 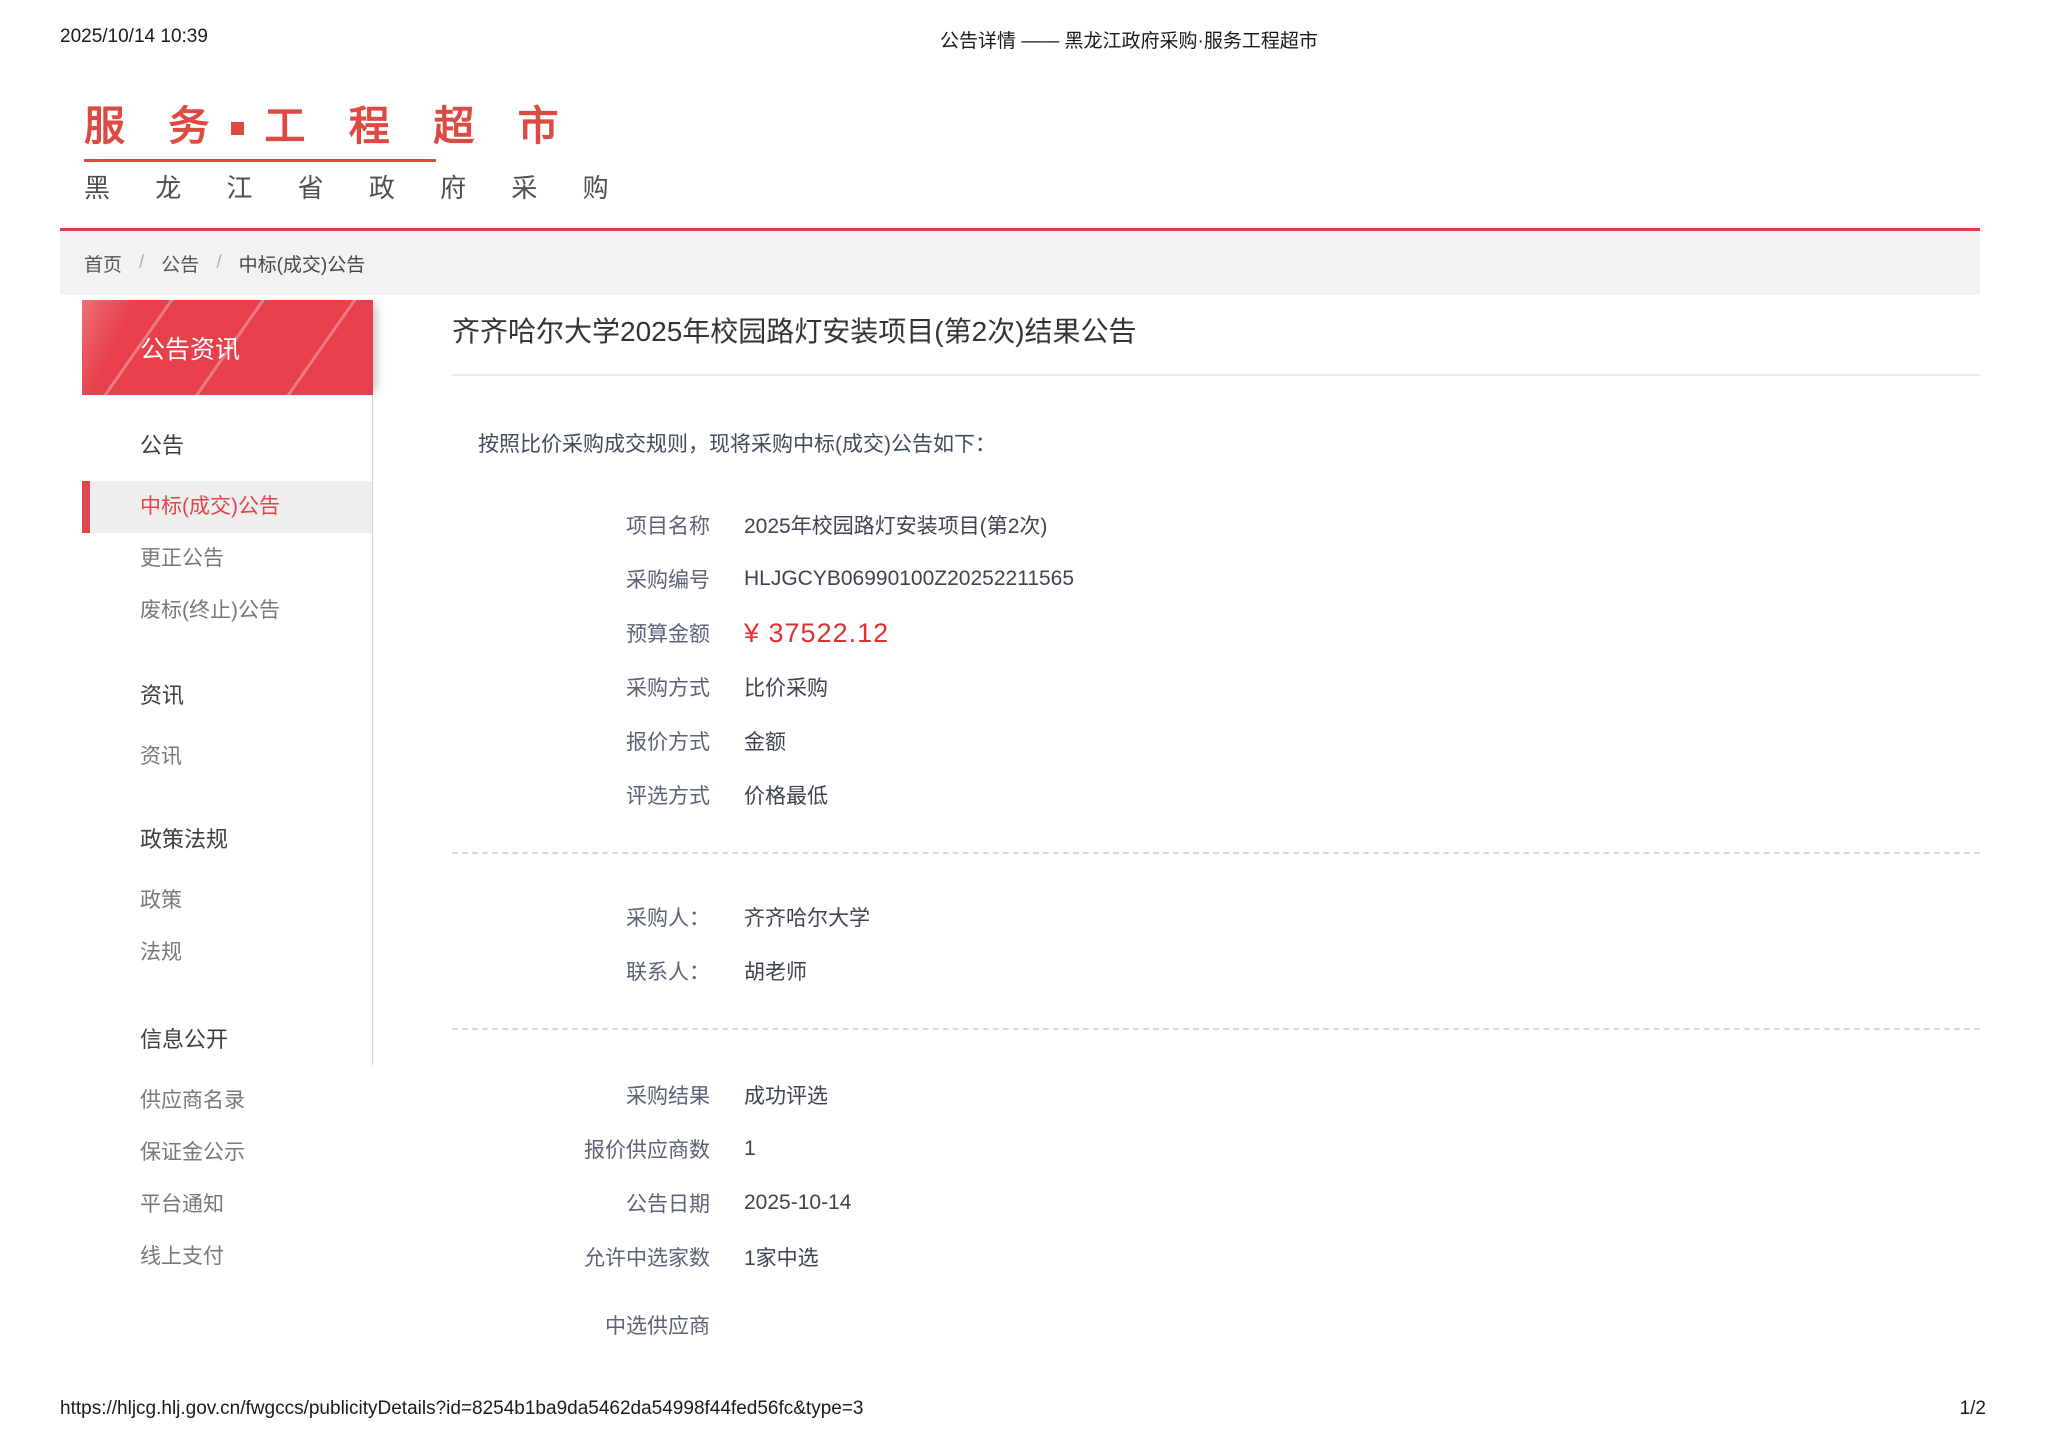 I want to click on sidebar-item: 平台通知, so click(x=227, y=1205).